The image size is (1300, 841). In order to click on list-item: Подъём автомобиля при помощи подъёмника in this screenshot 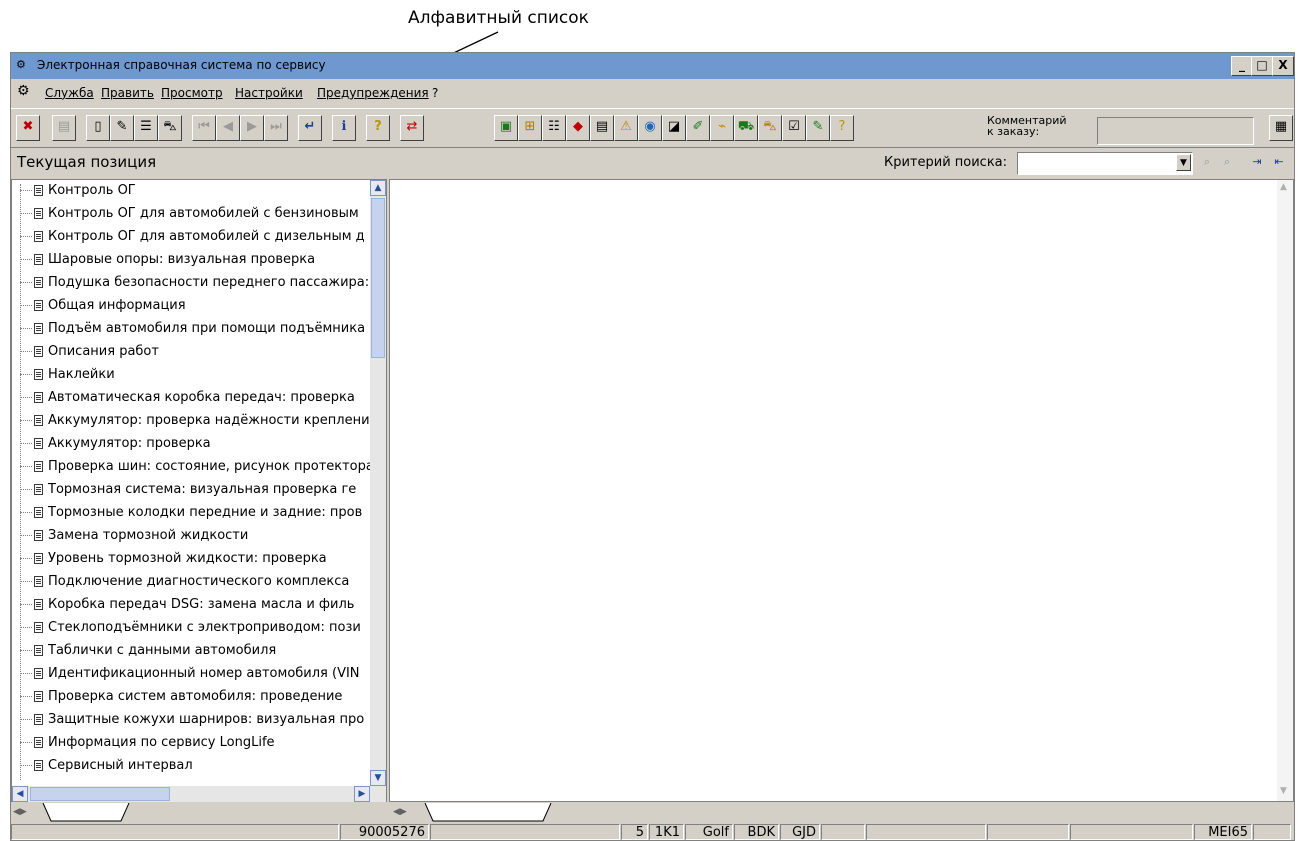, I will do `click(192, 329)`.